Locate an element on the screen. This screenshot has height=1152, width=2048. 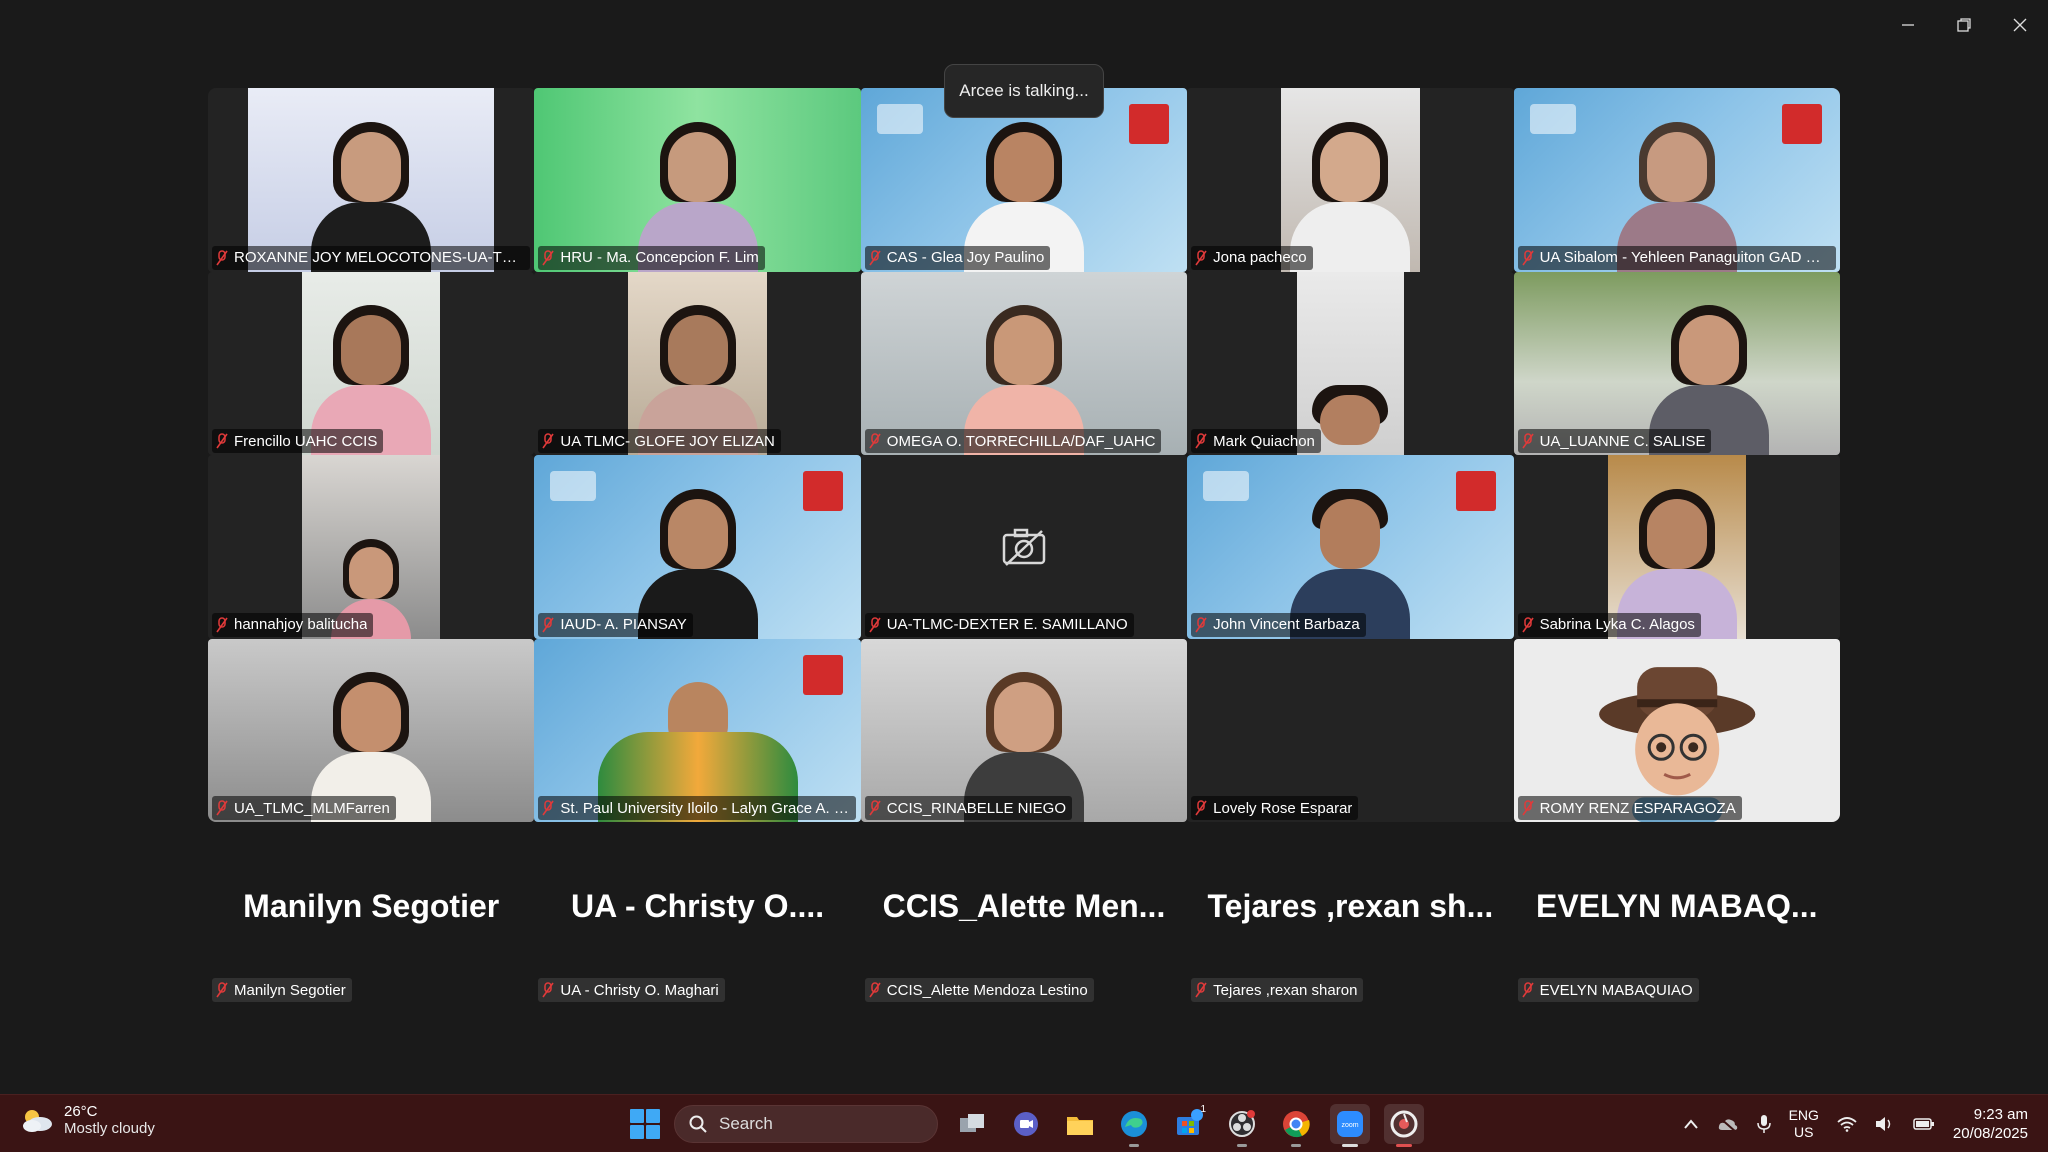
participant-tile: UA-TLMC-DEXTER E. SAMILLANO is located at coordinates (1024, 547).